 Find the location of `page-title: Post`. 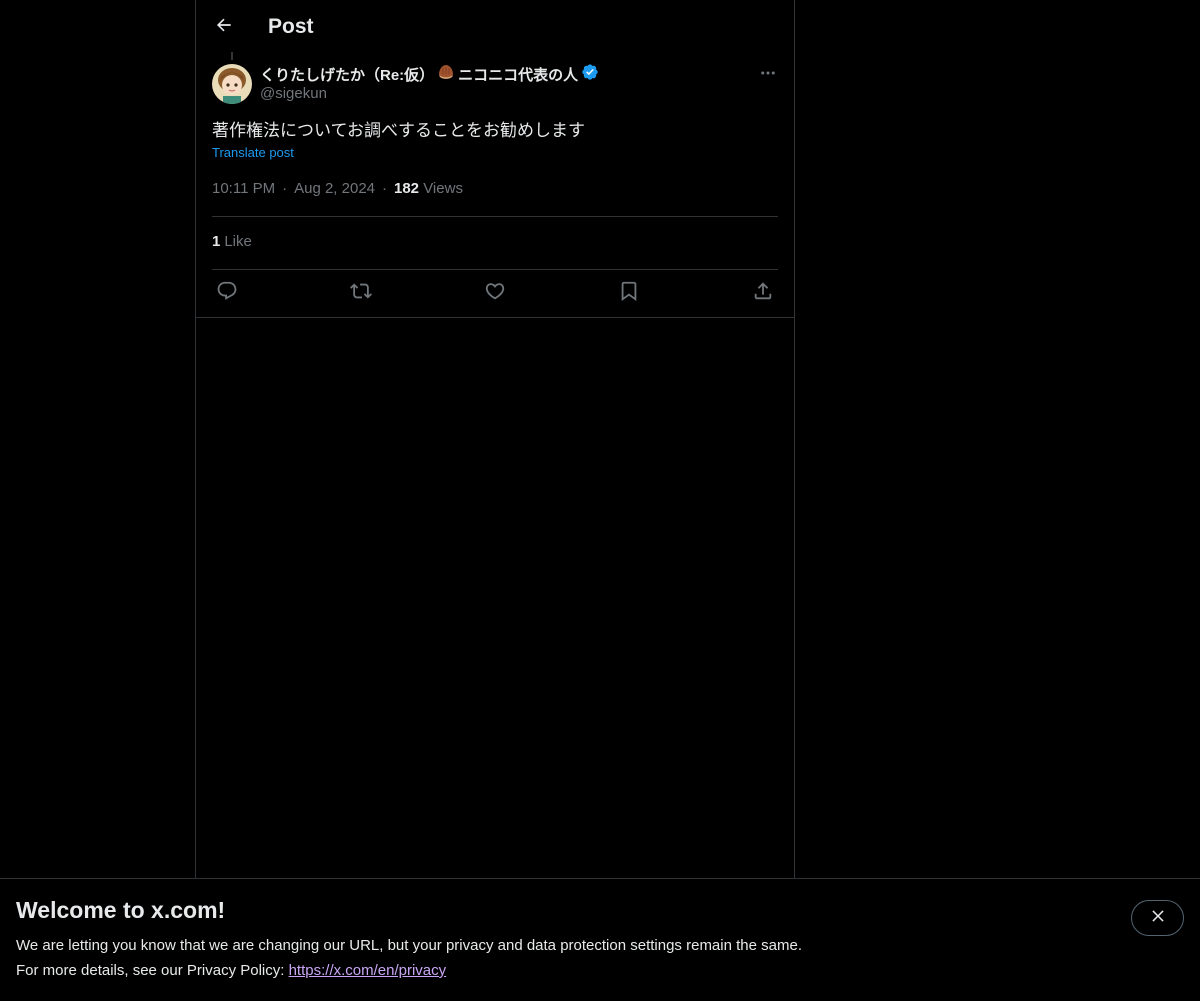

page-title: Post is located at coordinates (291, 26).